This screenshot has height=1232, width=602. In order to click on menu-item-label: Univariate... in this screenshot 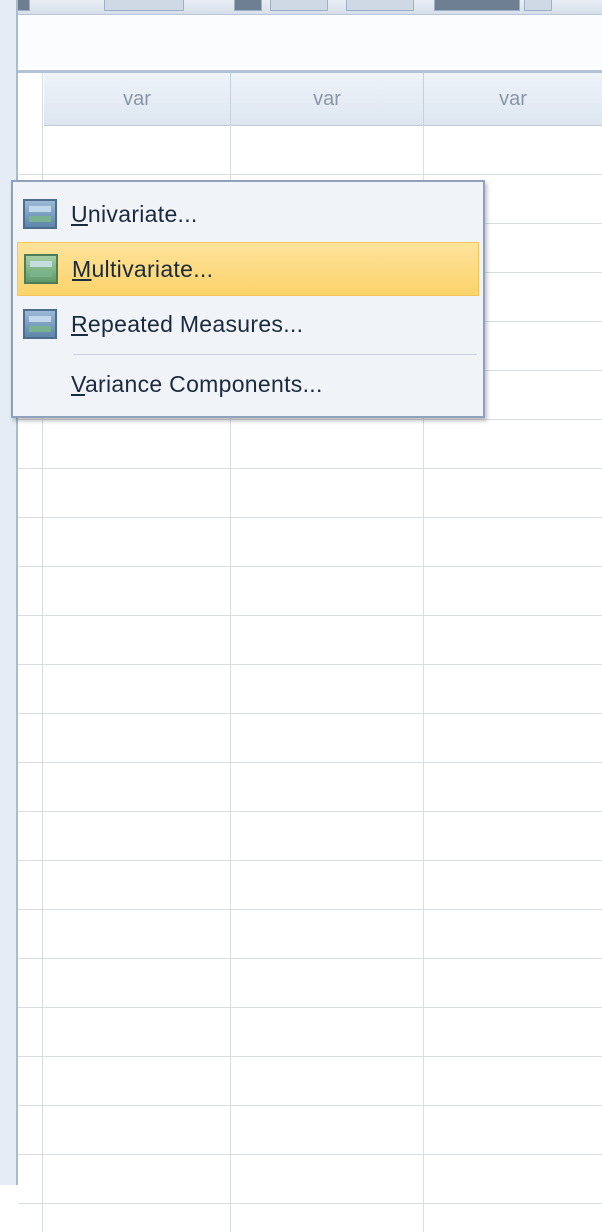, I will do `click(134, 213)`.